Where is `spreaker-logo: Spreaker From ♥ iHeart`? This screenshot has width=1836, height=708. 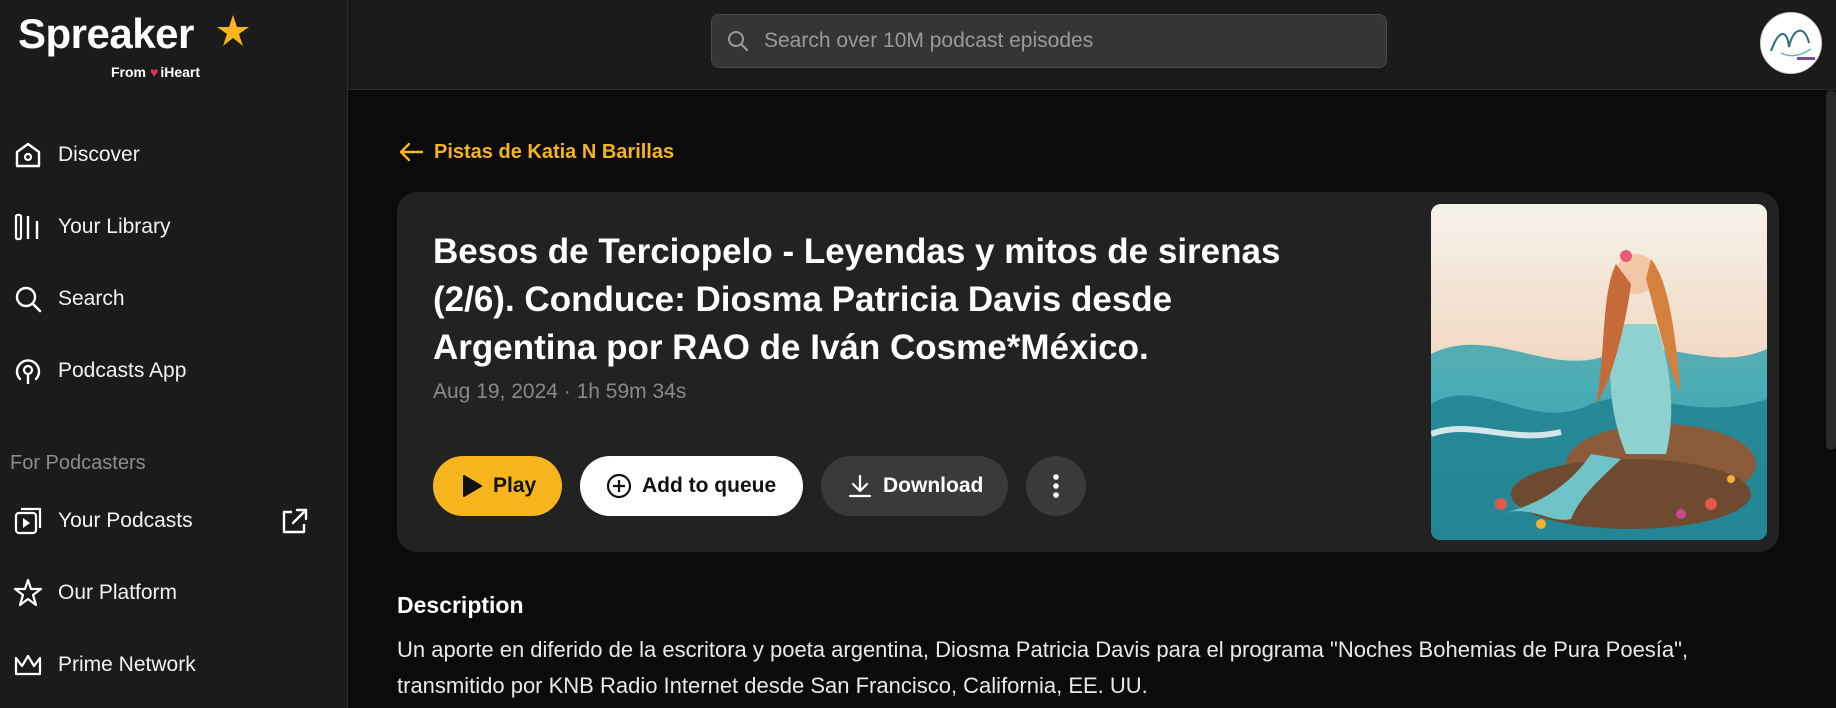
spreaker-logo: Spreaker From ♥ iHeart is located at coordinates (133, 45).